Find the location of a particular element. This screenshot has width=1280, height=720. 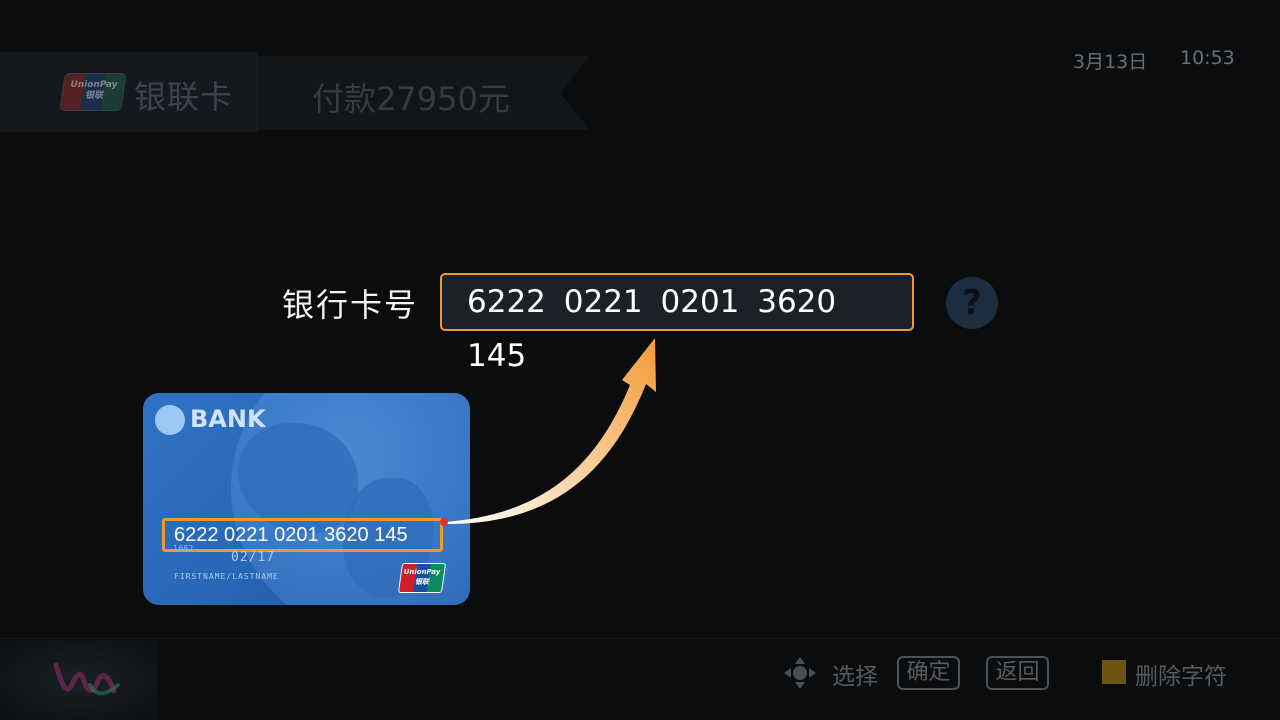

status-time: 10:53 is located at coordinates (1207, 58).